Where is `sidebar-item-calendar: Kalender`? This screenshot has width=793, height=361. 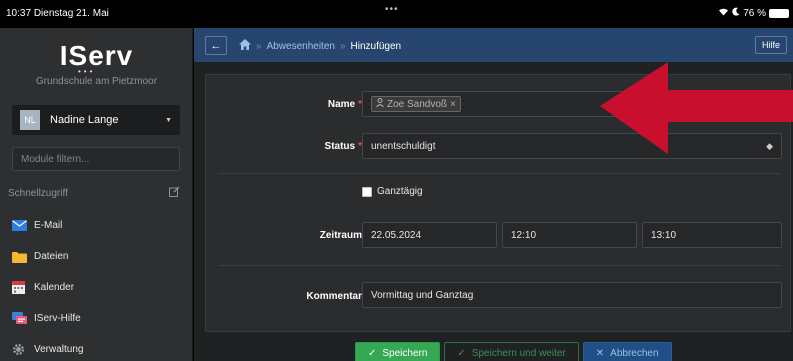 sidebar-item-calendar: Kalender is located at coordinates (96, 287).